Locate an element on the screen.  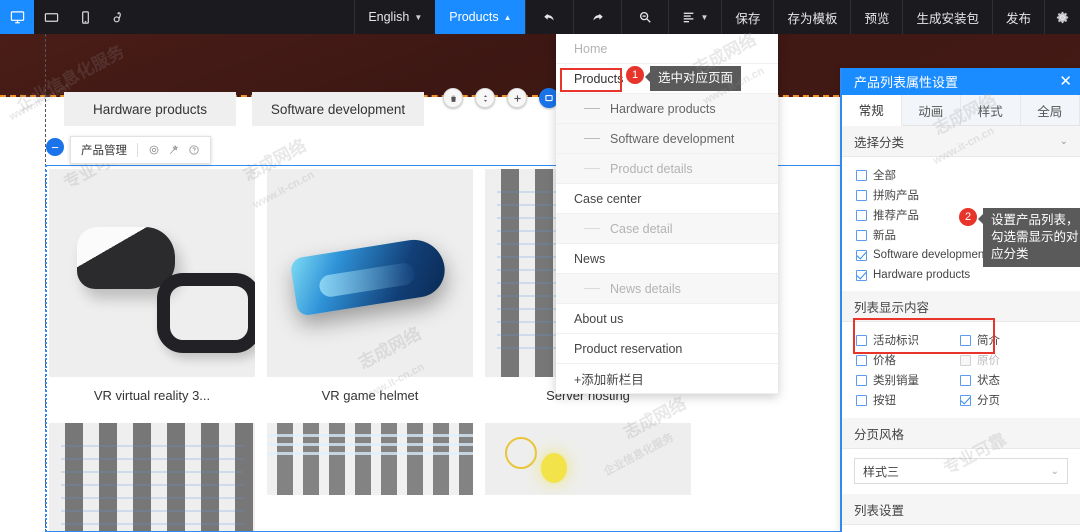
section-header-category: 选择分类 ⌄ is located at coordinates (961, 141).